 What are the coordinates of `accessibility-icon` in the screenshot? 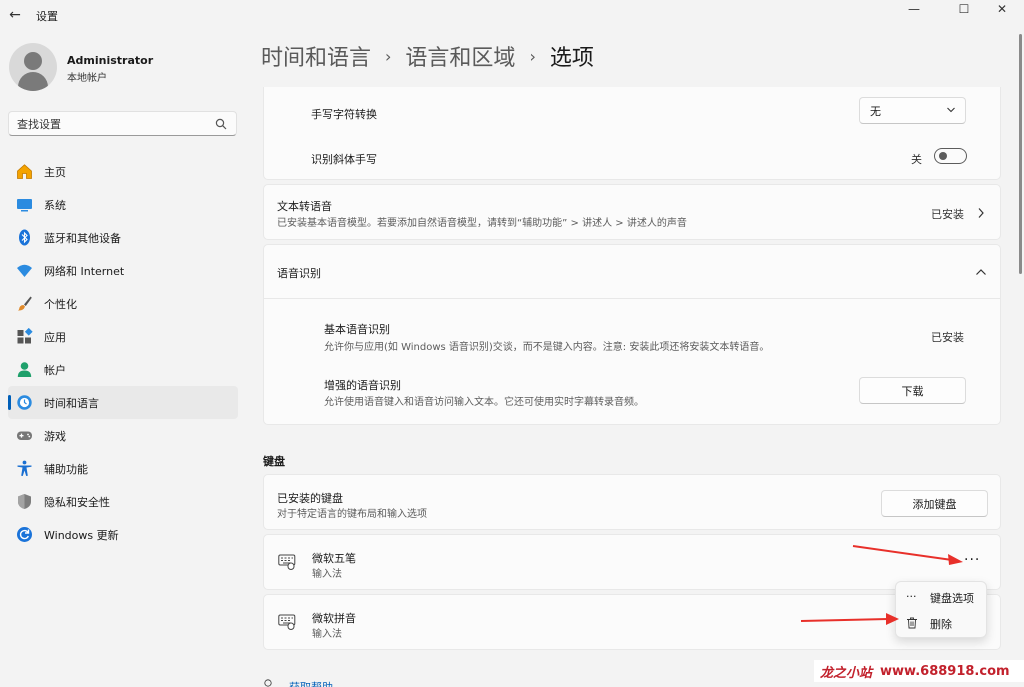 It's located at (24, 468).